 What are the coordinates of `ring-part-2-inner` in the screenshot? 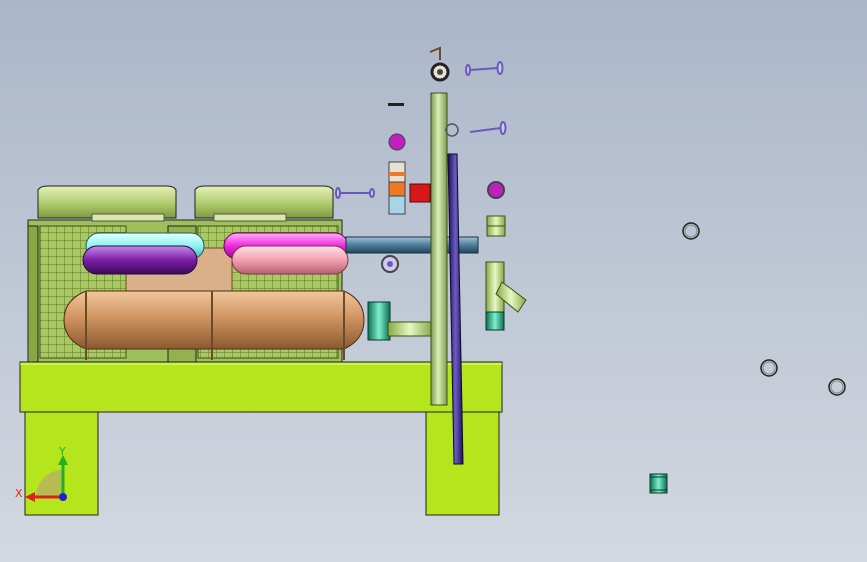 It's located at (769, 368).